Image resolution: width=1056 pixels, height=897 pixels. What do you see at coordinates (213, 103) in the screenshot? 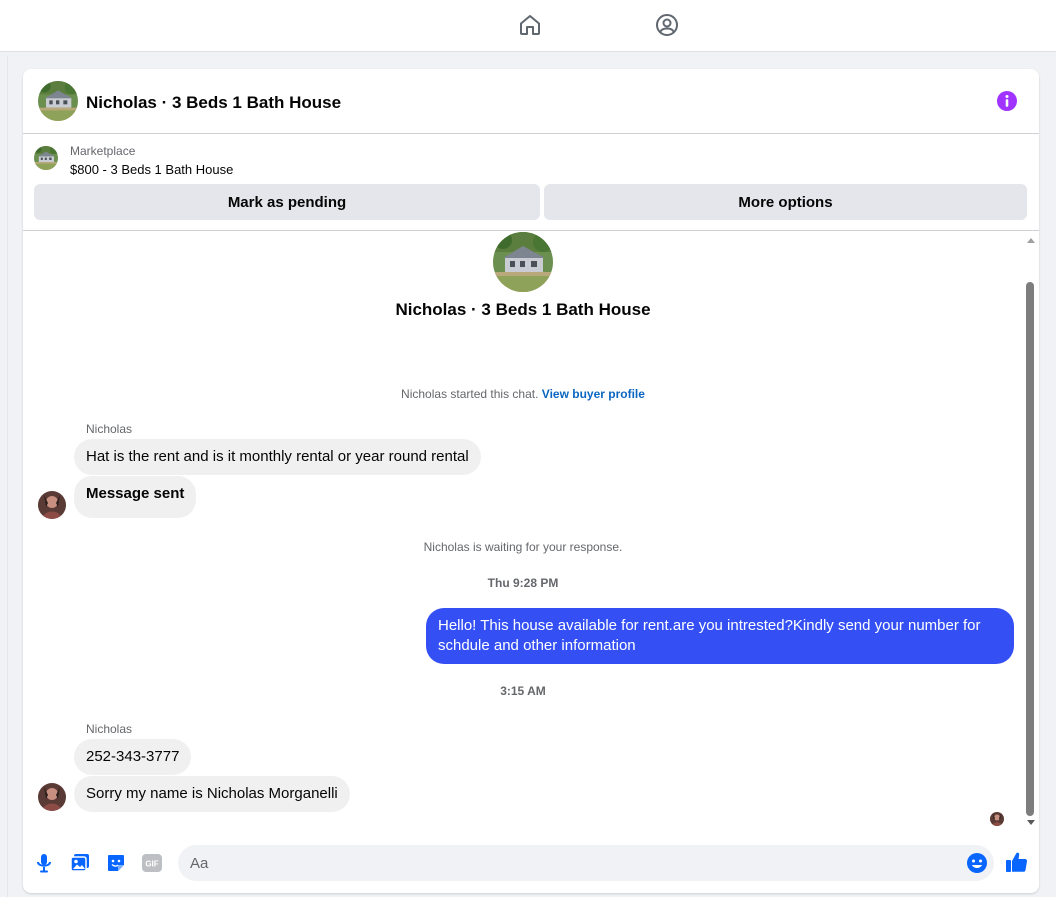
I see `conversation-title: Nicholas · 3 Beds 1 Bath House` at bounding box center [213, 103].